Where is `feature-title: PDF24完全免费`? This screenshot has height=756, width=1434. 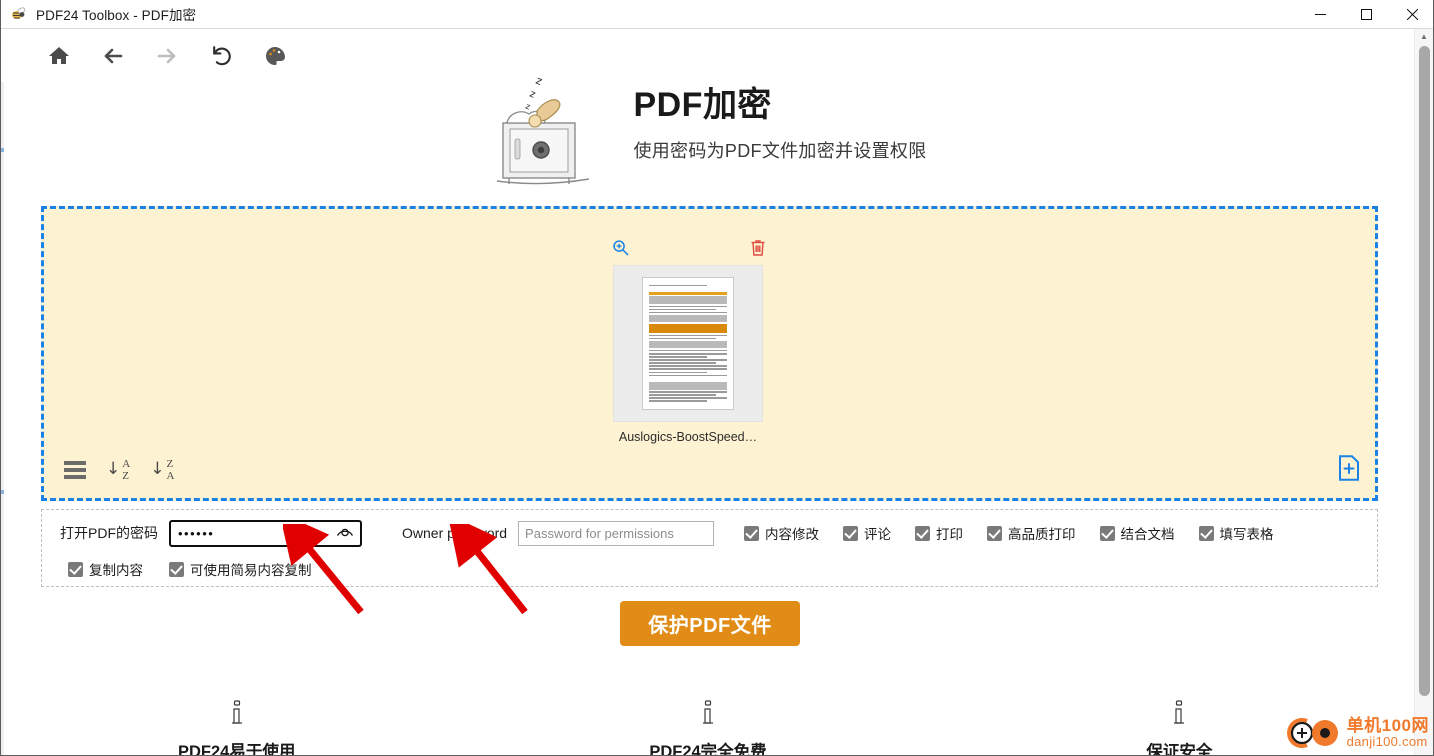 feature-title: PDF24完全免费 is located at coordinates (708, 749).